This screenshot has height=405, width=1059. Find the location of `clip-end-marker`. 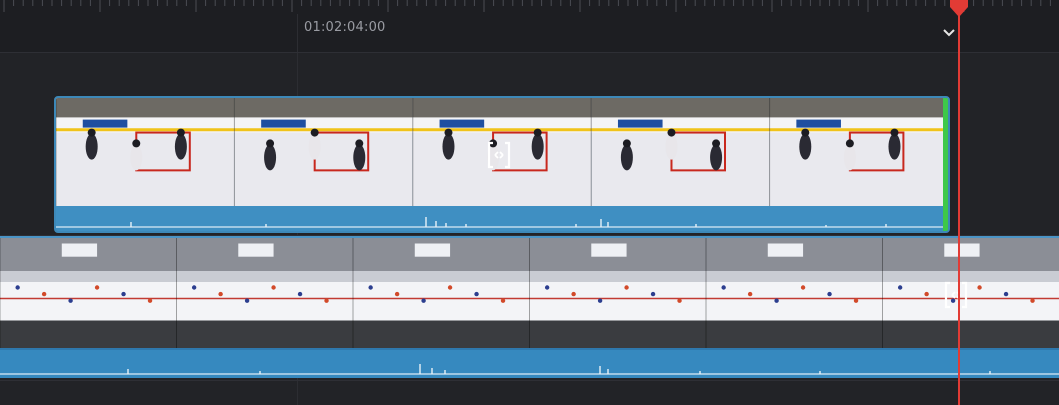

clip-end-marker is located at coordinates (945, 164).